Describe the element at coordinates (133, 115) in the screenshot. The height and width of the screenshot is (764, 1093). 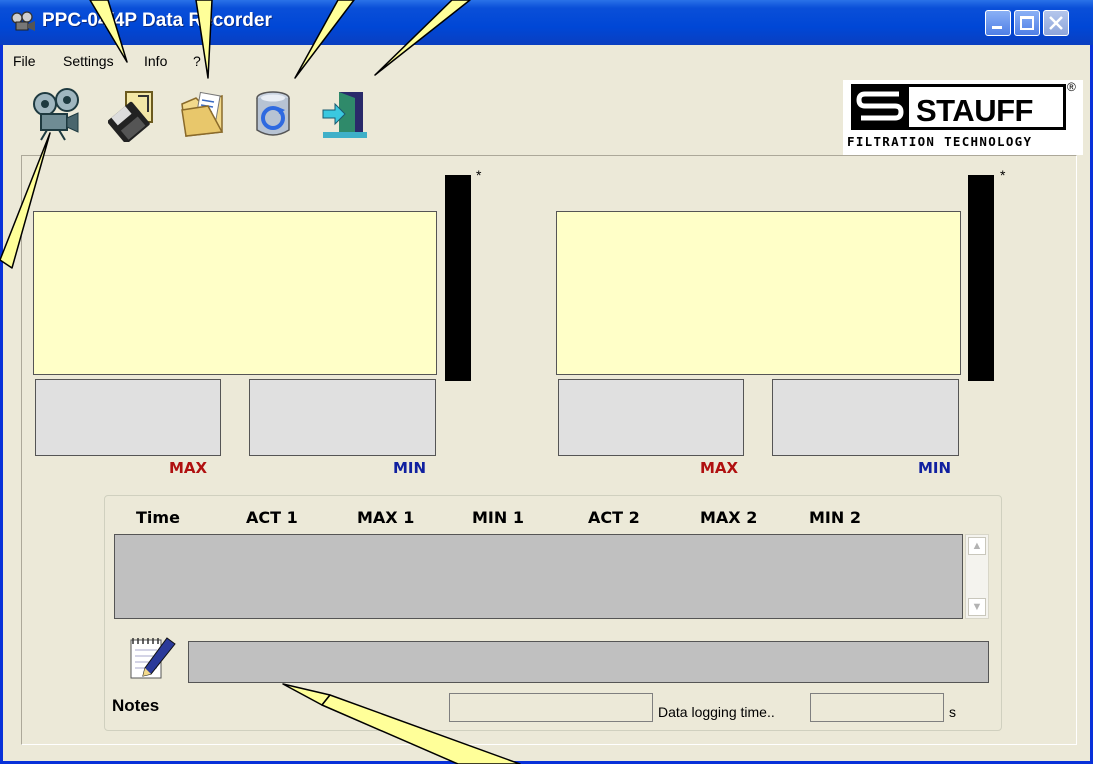
I see `floppy-disk-icon` at that location.